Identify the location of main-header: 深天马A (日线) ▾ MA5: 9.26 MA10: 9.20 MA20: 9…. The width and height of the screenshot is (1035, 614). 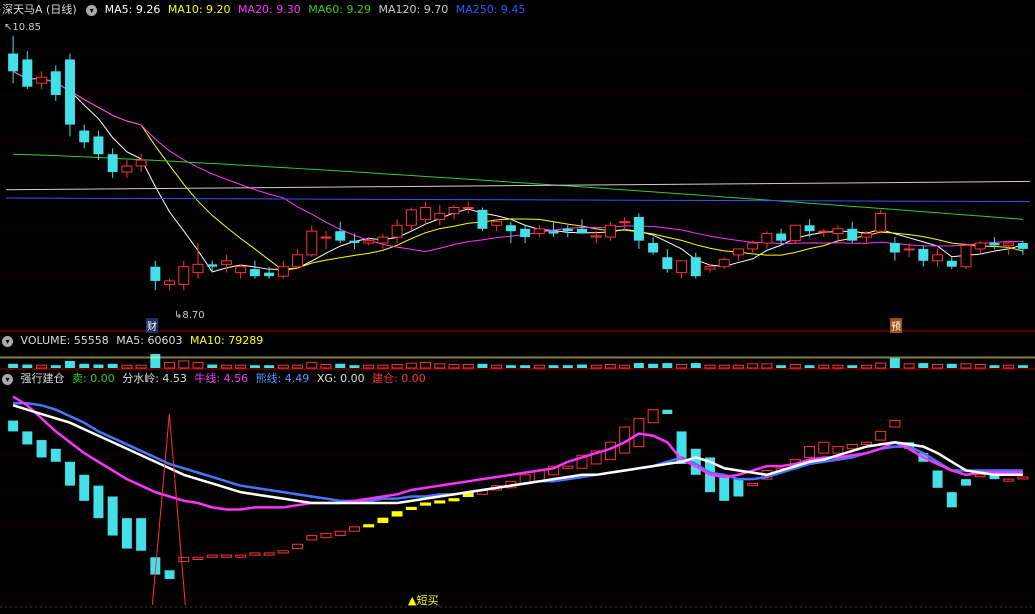
(264, 10).